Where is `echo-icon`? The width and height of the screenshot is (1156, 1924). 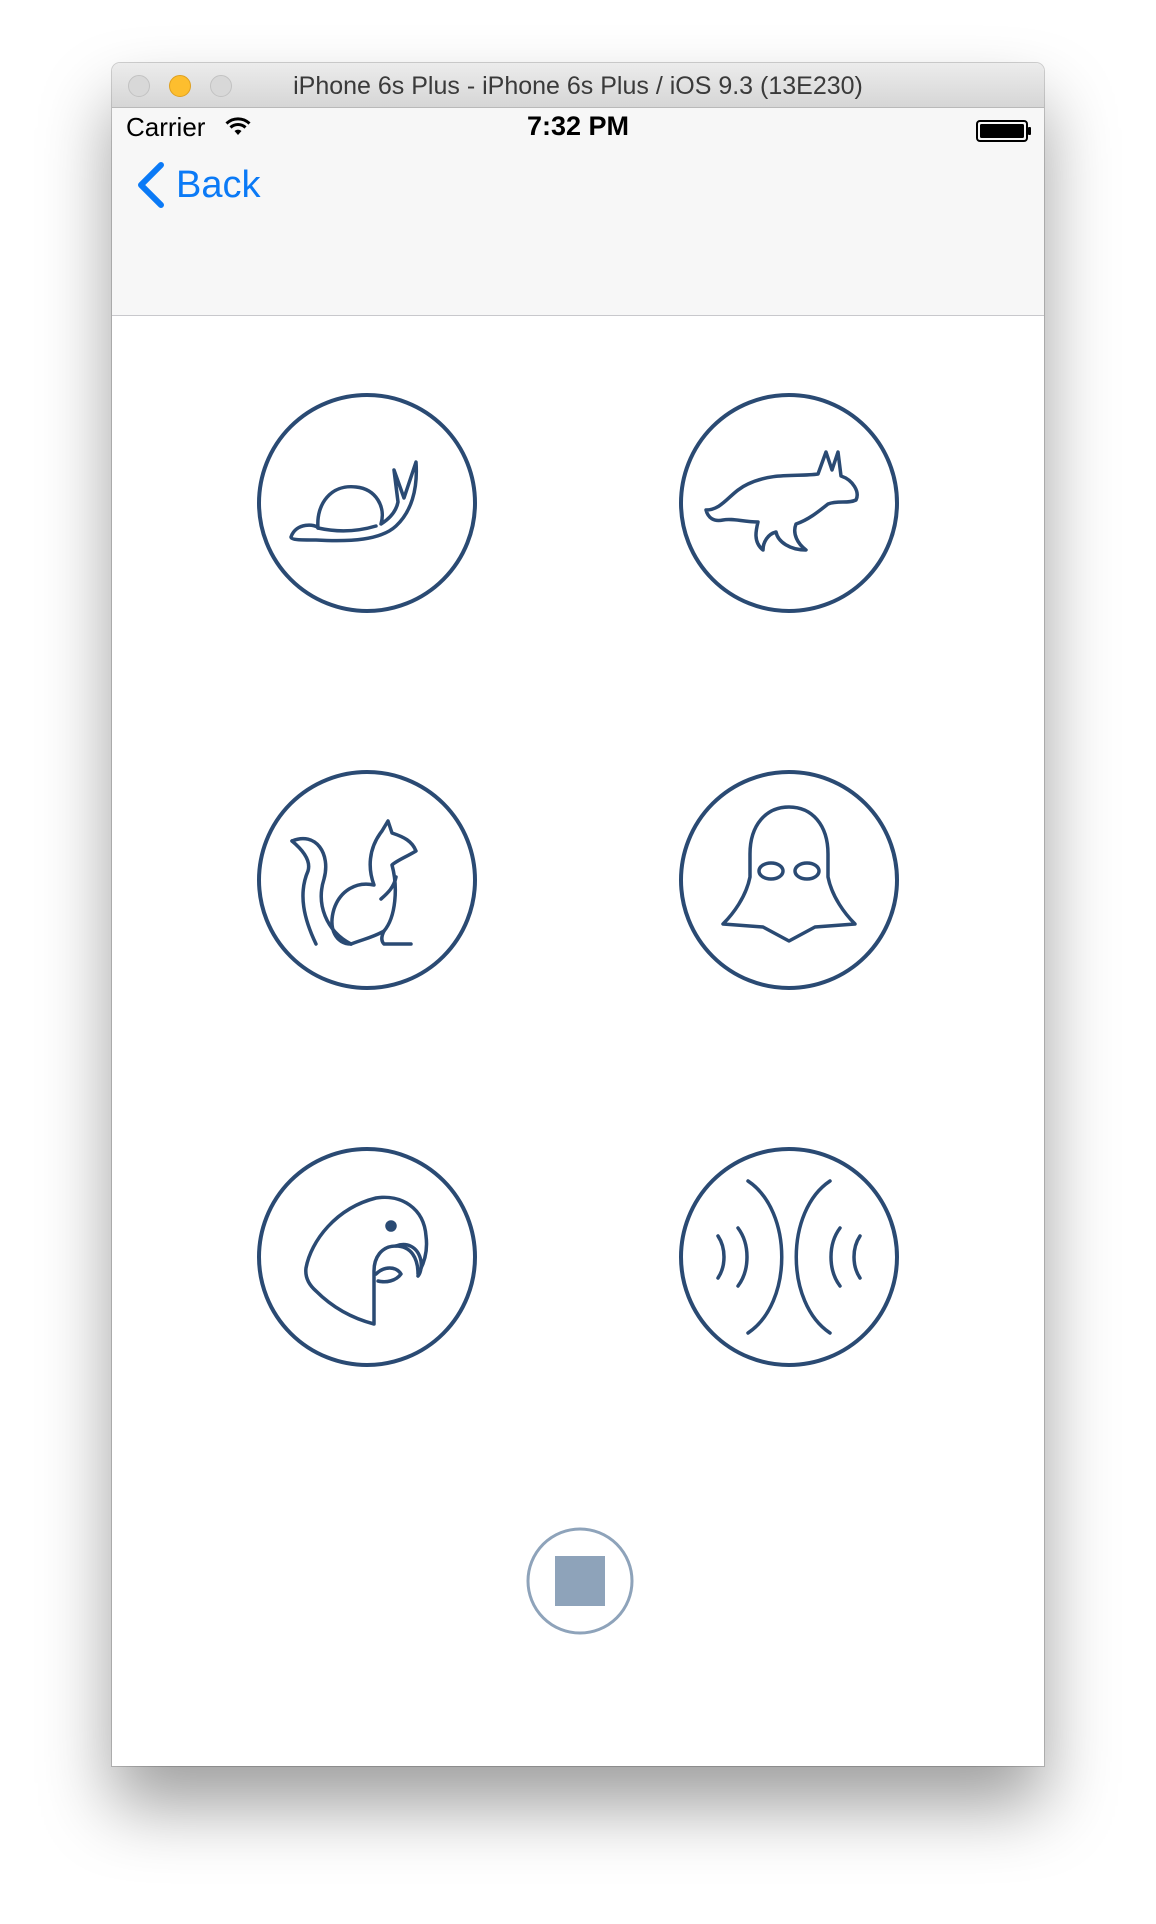 echo-icon is located at coordinates (789, 1257).